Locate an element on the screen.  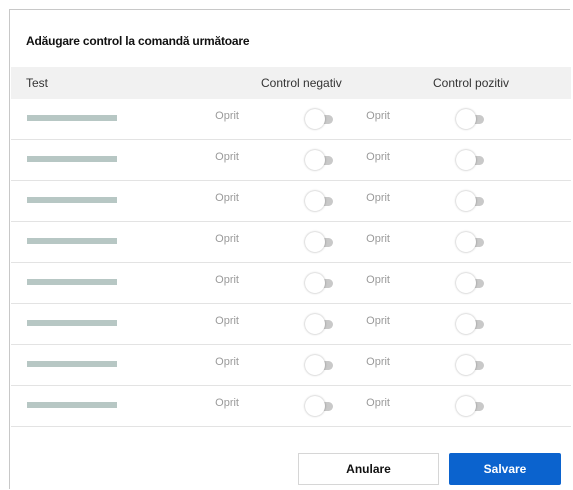
save-button: Salvare is located at coordinates (505, 469).